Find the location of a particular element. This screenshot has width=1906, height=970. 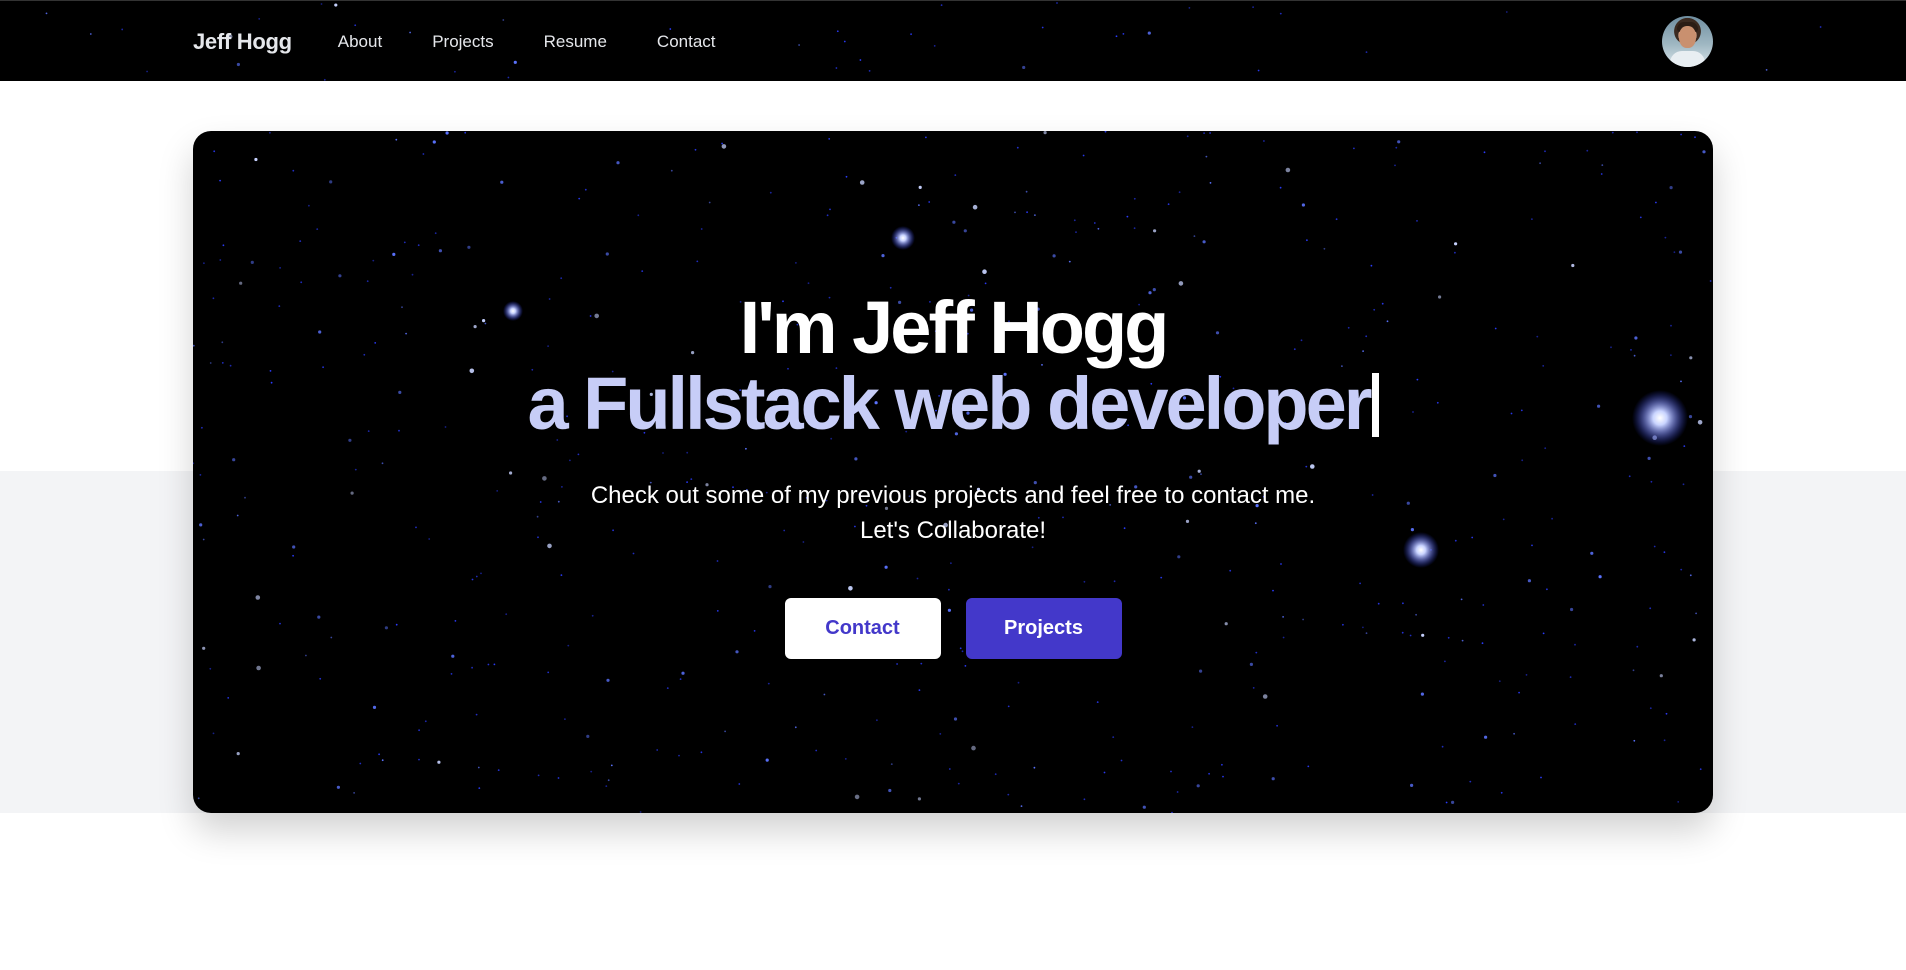

typed-role-text: a Fullstack web developer is located at coordinates (949, 403).